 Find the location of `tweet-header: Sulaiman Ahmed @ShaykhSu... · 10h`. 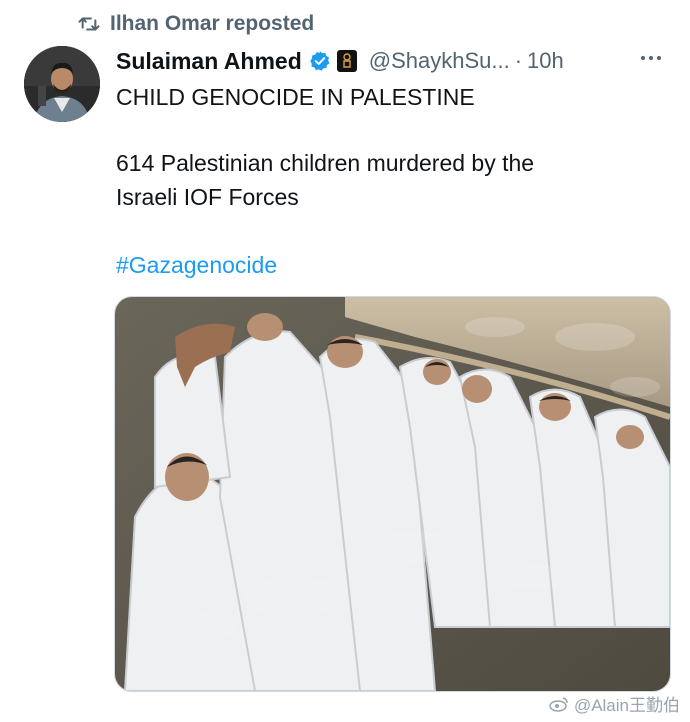

tweet-header: Sulaiman Ahmed @ShaykhSu... · 10h is located at coordinates (393, 61).